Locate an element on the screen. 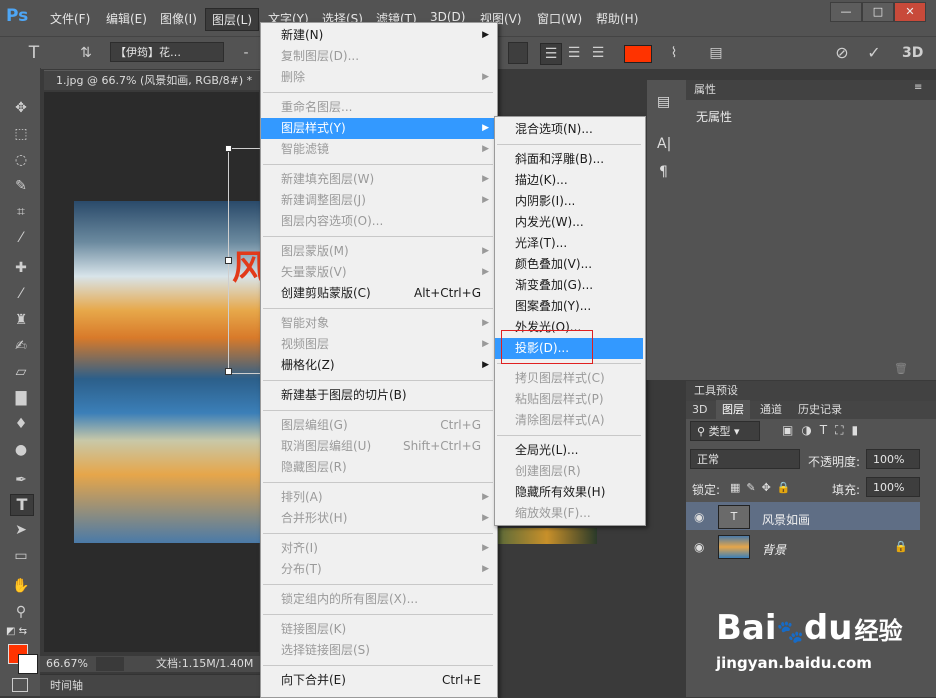  character-icon: A| is located at coordinates (664, 144).